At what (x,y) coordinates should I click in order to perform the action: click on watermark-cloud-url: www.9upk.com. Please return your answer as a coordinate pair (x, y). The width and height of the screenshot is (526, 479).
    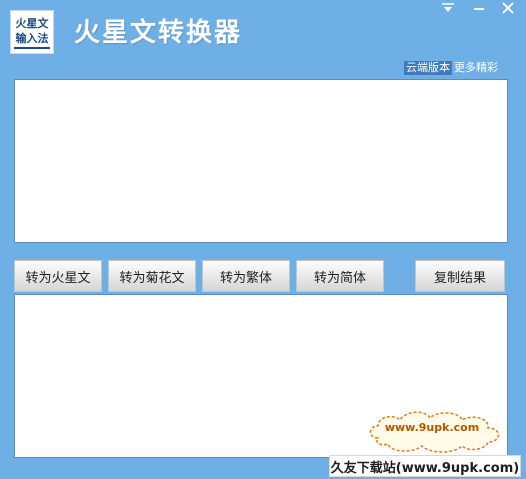
    Looking at the image, I should click on (432, 427).